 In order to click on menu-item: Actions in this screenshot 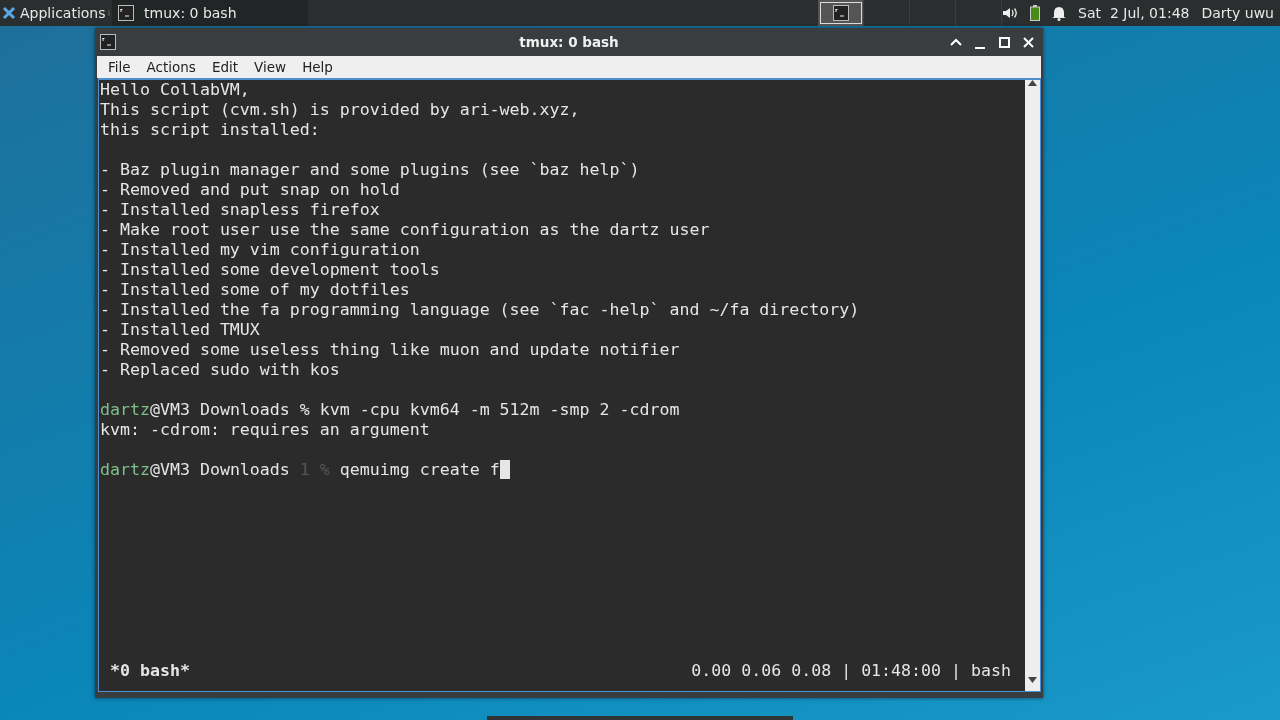, I will do `click(171, 67)`.